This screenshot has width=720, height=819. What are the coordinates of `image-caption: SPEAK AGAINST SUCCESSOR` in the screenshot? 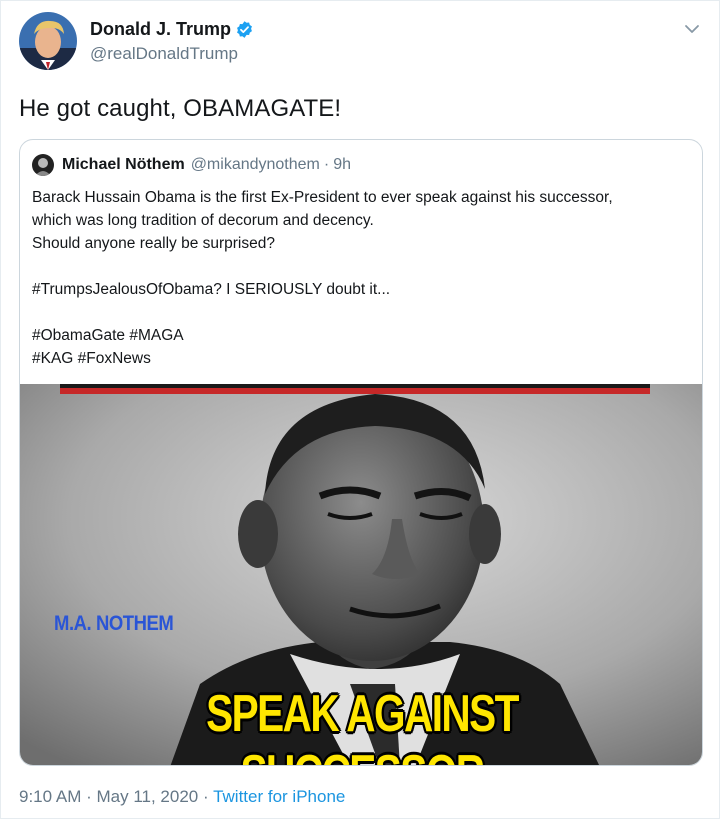 It's located at (362, 725).